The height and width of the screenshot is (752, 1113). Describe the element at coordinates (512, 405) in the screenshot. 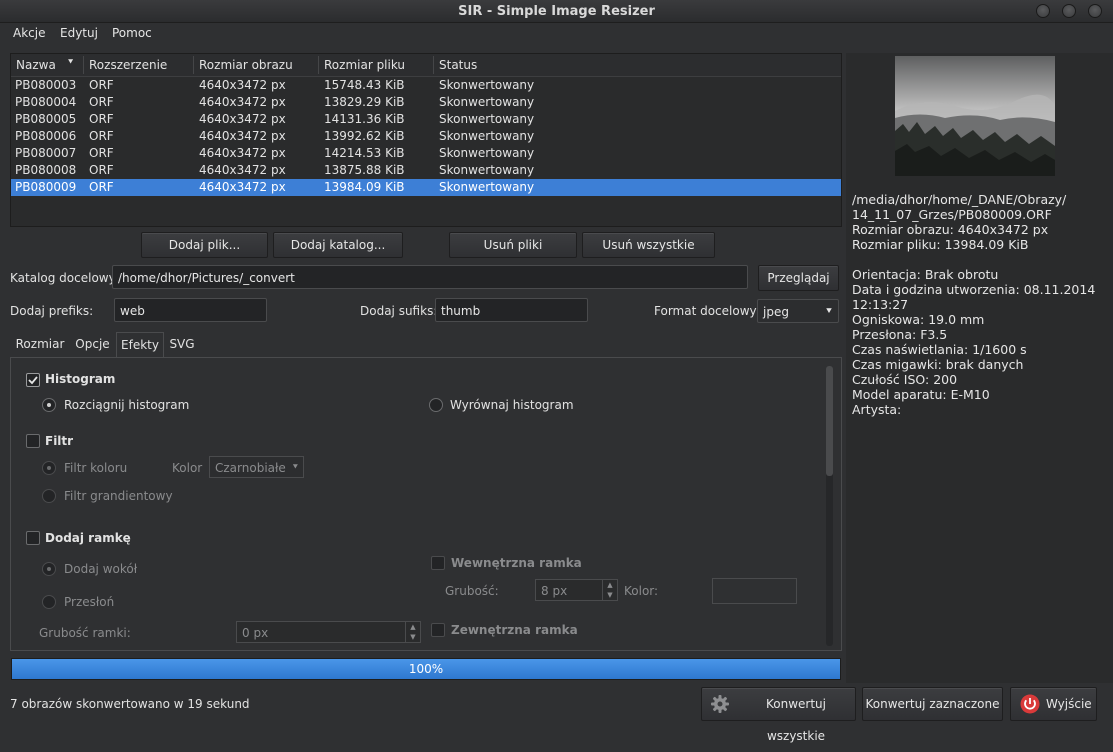

I see `equalize-histogram-label: Wyrównaj histogram` at that location.